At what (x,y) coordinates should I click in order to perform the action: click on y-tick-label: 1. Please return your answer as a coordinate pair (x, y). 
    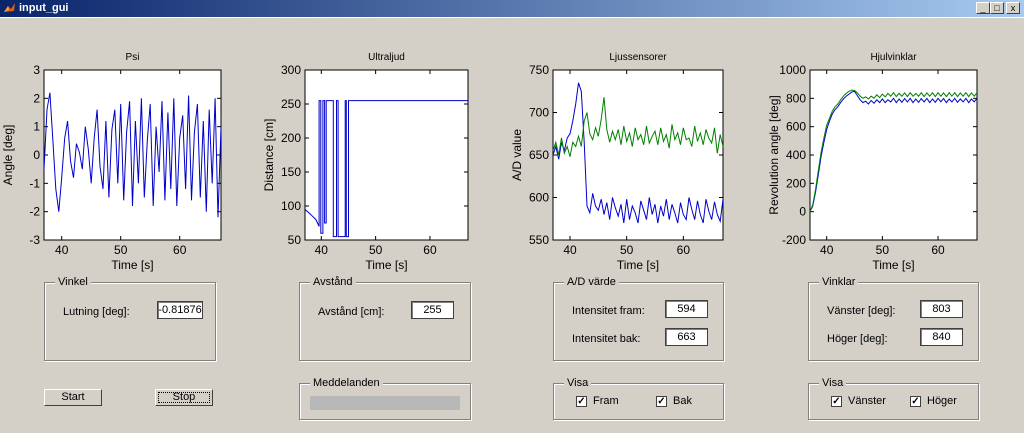
    Looking at the image, I should click on (36, 127).